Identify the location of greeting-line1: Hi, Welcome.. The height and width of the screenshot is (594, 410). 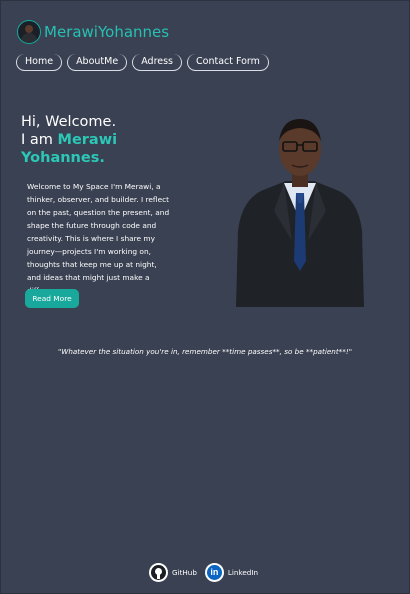
(69, 122).